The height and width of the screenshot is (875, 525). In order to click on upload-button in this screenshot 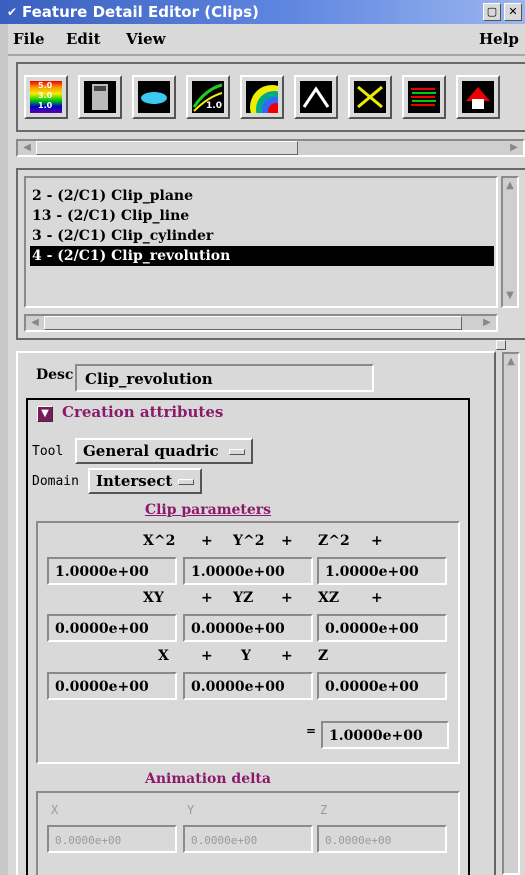, I will do `click(478, 97)`.